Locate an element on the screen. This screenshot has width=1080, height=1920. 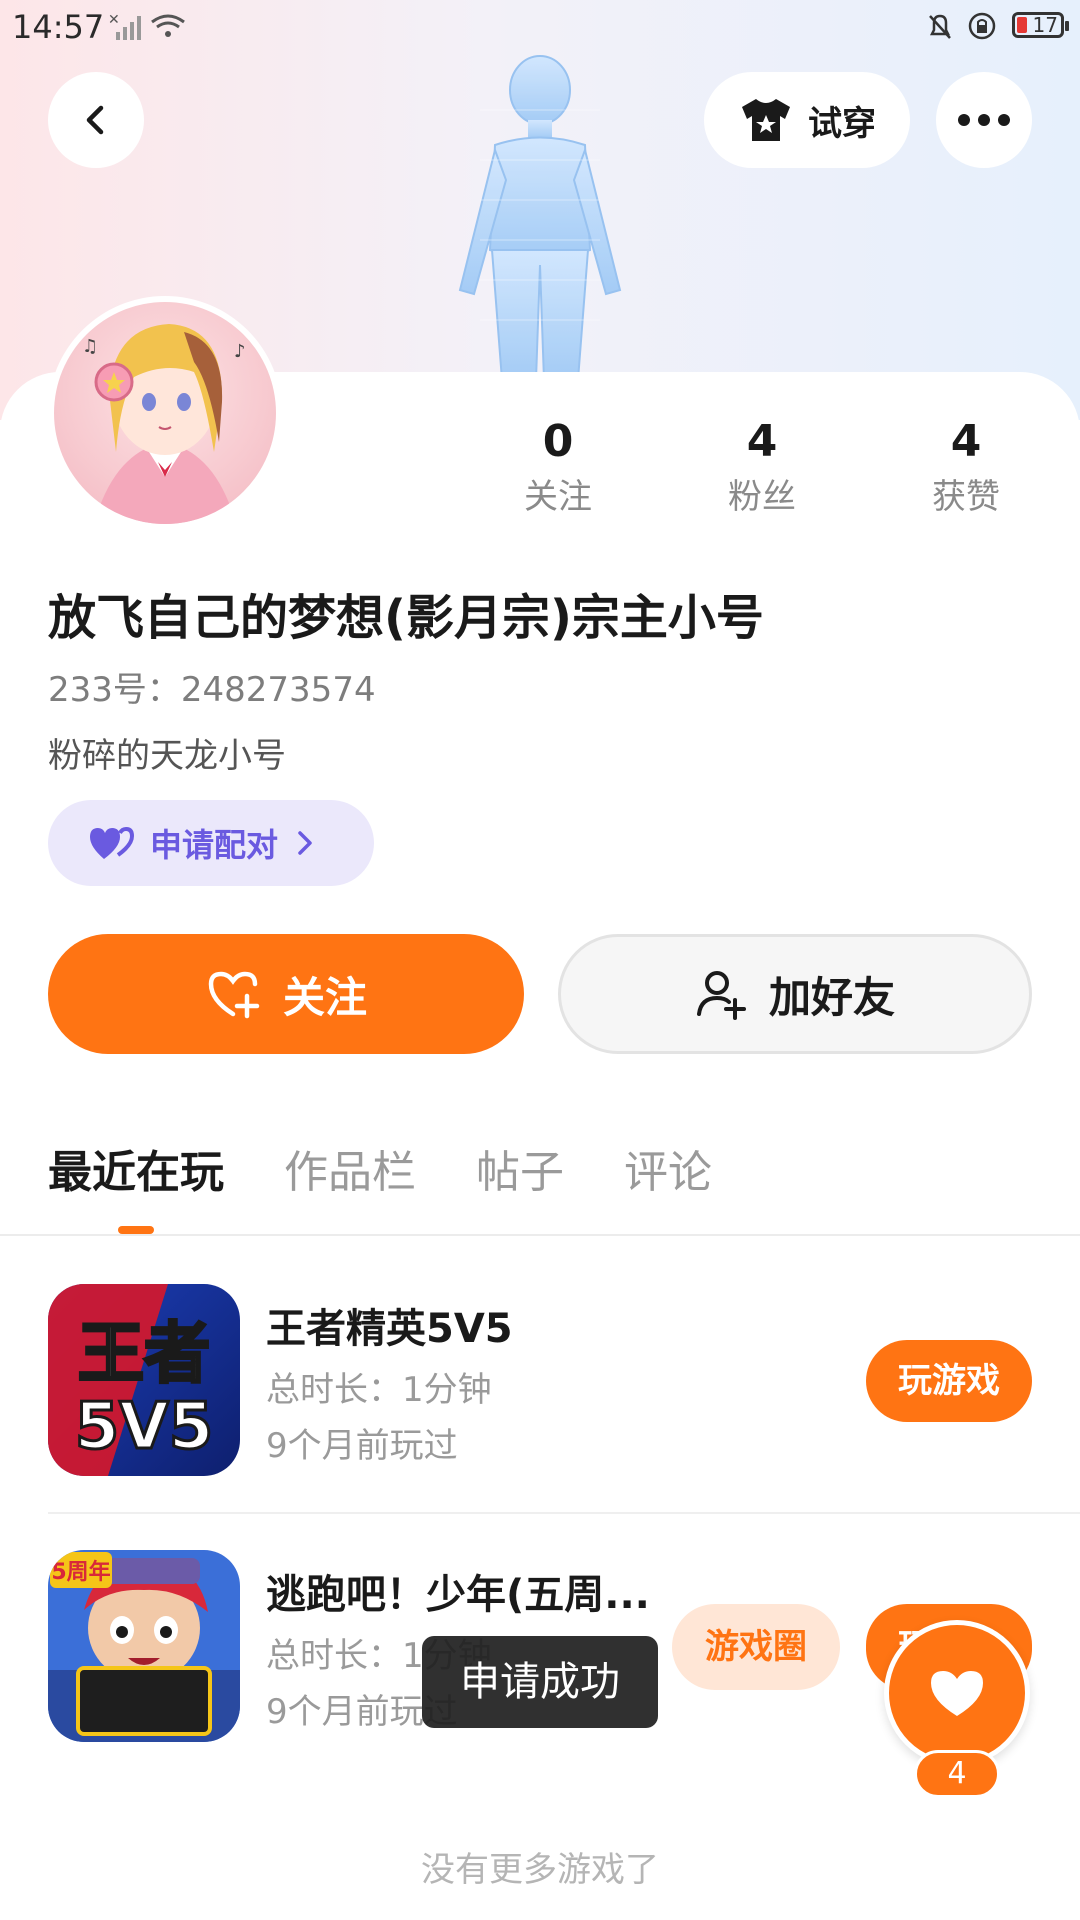
avatar-figure-outline is located at coordinates (540, 217).